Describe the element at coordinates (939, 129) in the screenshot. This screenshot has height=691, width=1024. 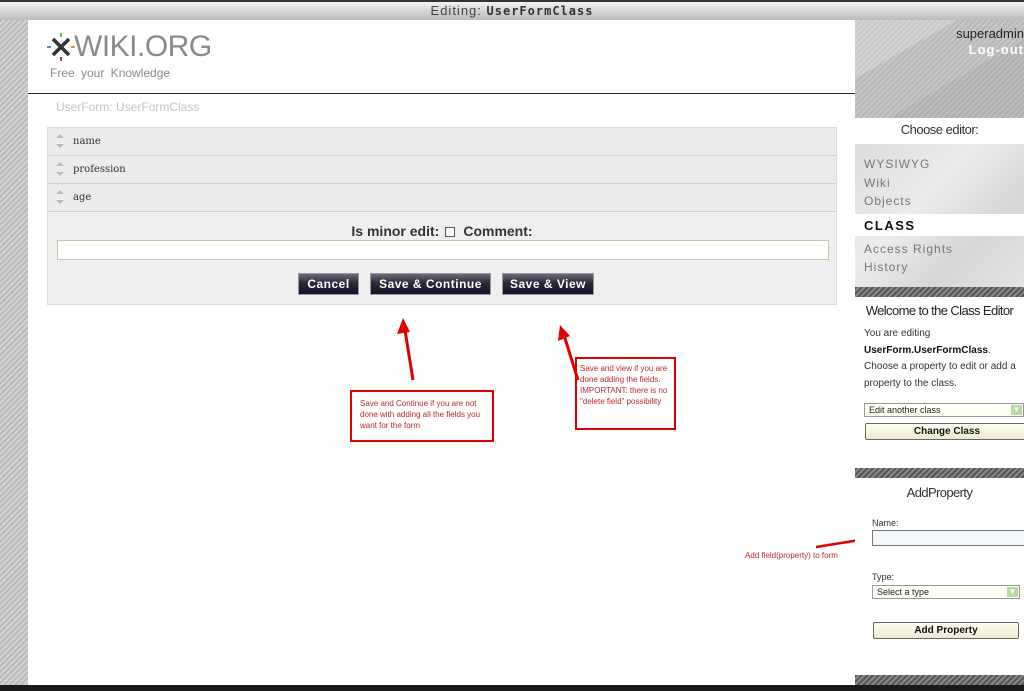
I see `choose-editor-title: Choose editor:` at that location.